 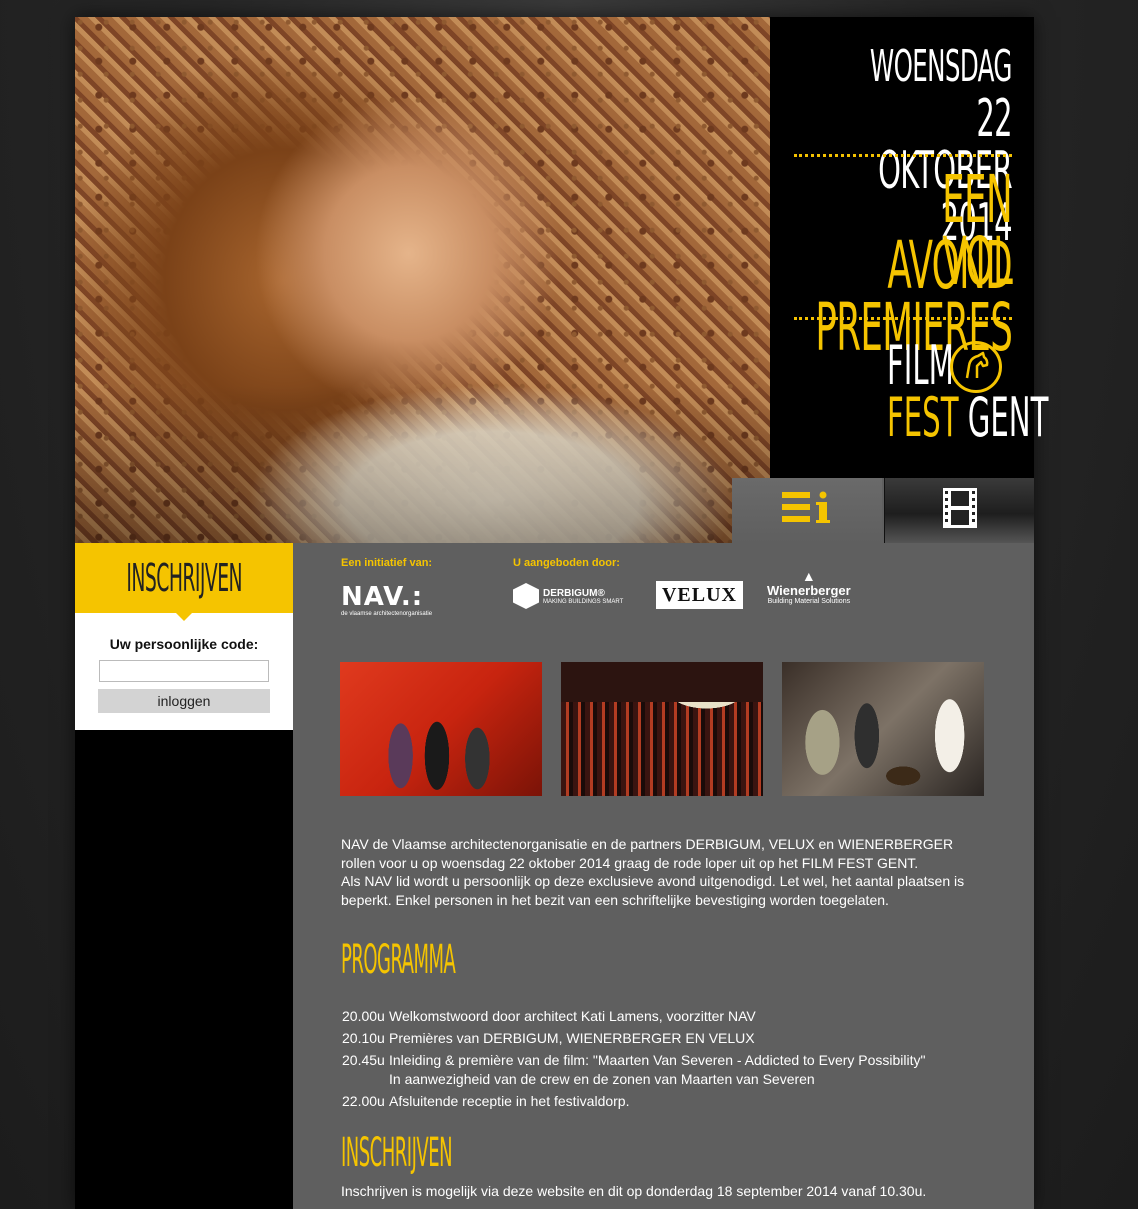 I want to click on tab-film, so click(x=959, y=510).